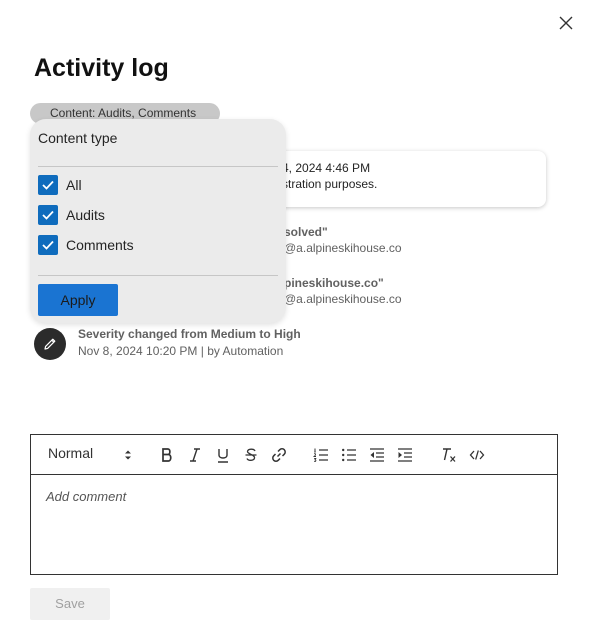 Image resolution: width=590 pixels, height=634 pixels. I want to click on code-icon, so click(477, 455).